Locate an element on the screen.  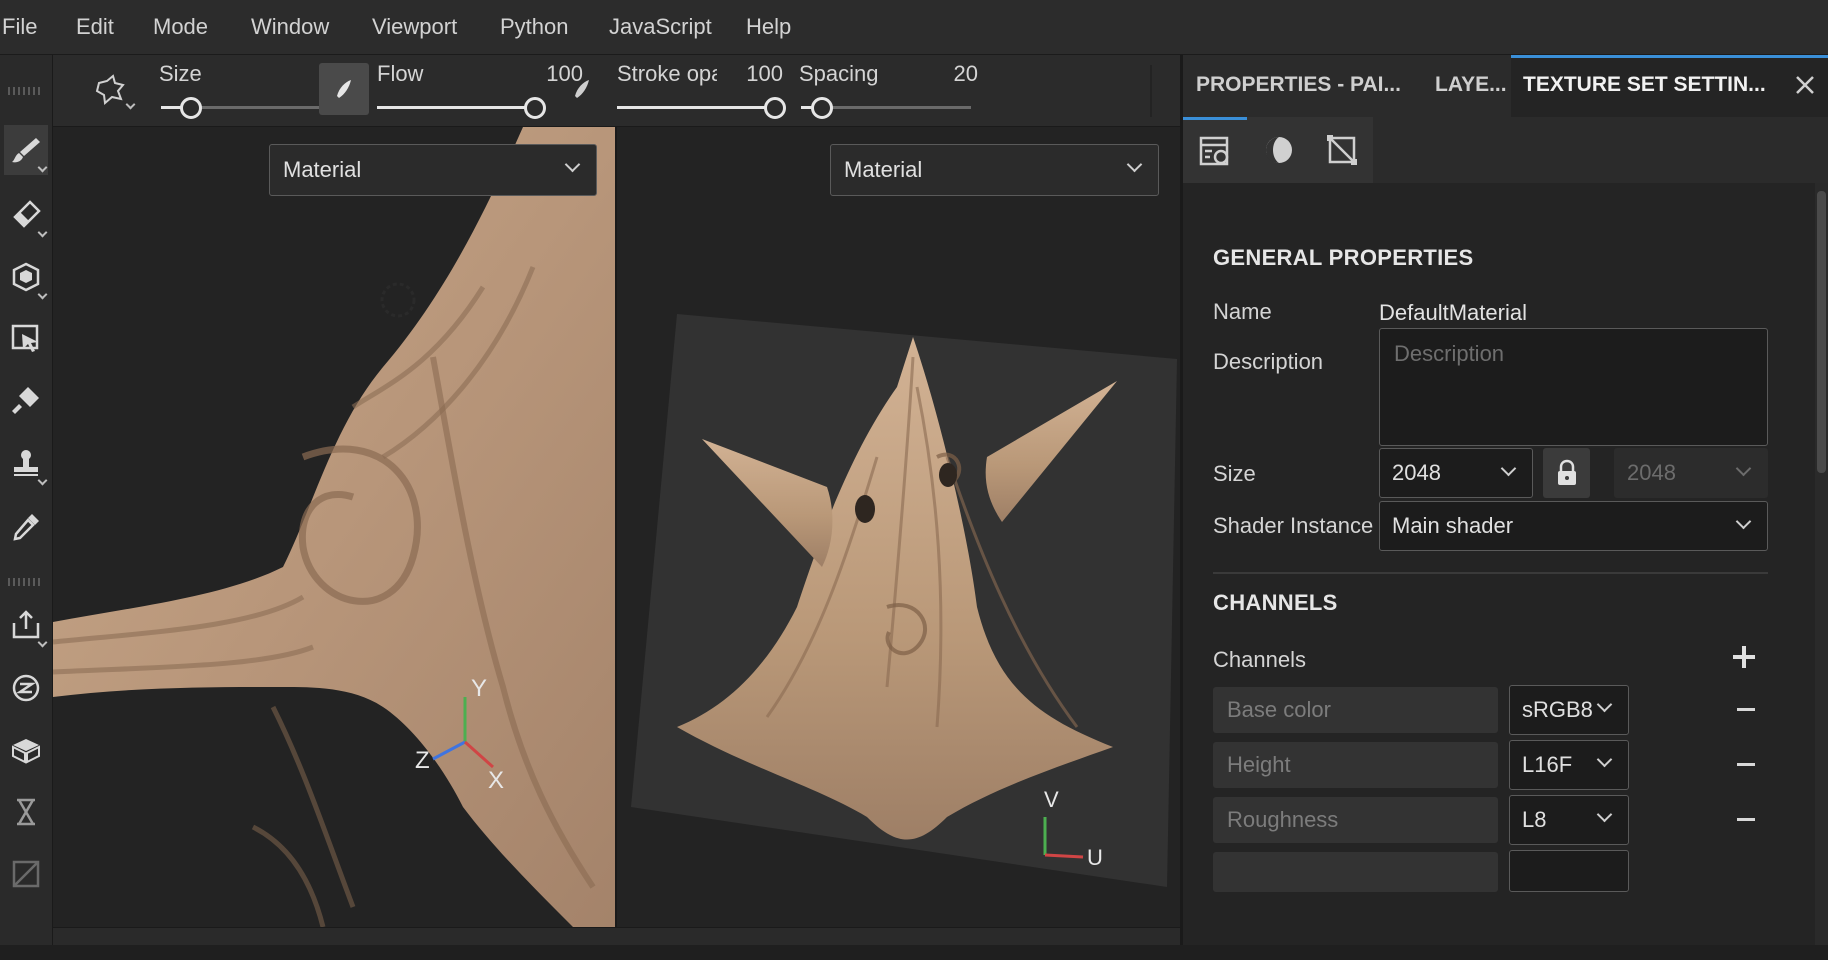
channels-title: CHANNELS is located at coordinates (1275, 602).